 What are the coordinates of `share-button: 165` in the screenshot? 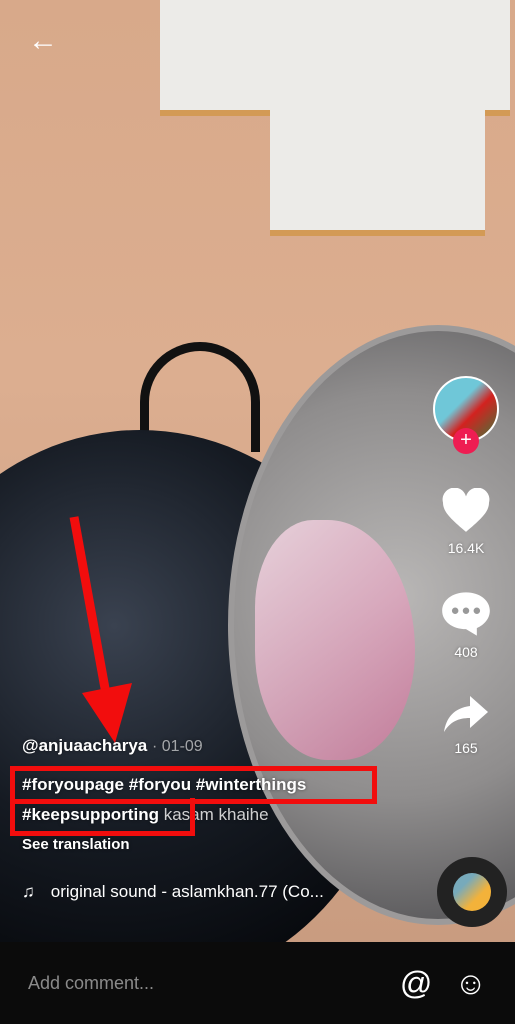 It's located at (466, 725).